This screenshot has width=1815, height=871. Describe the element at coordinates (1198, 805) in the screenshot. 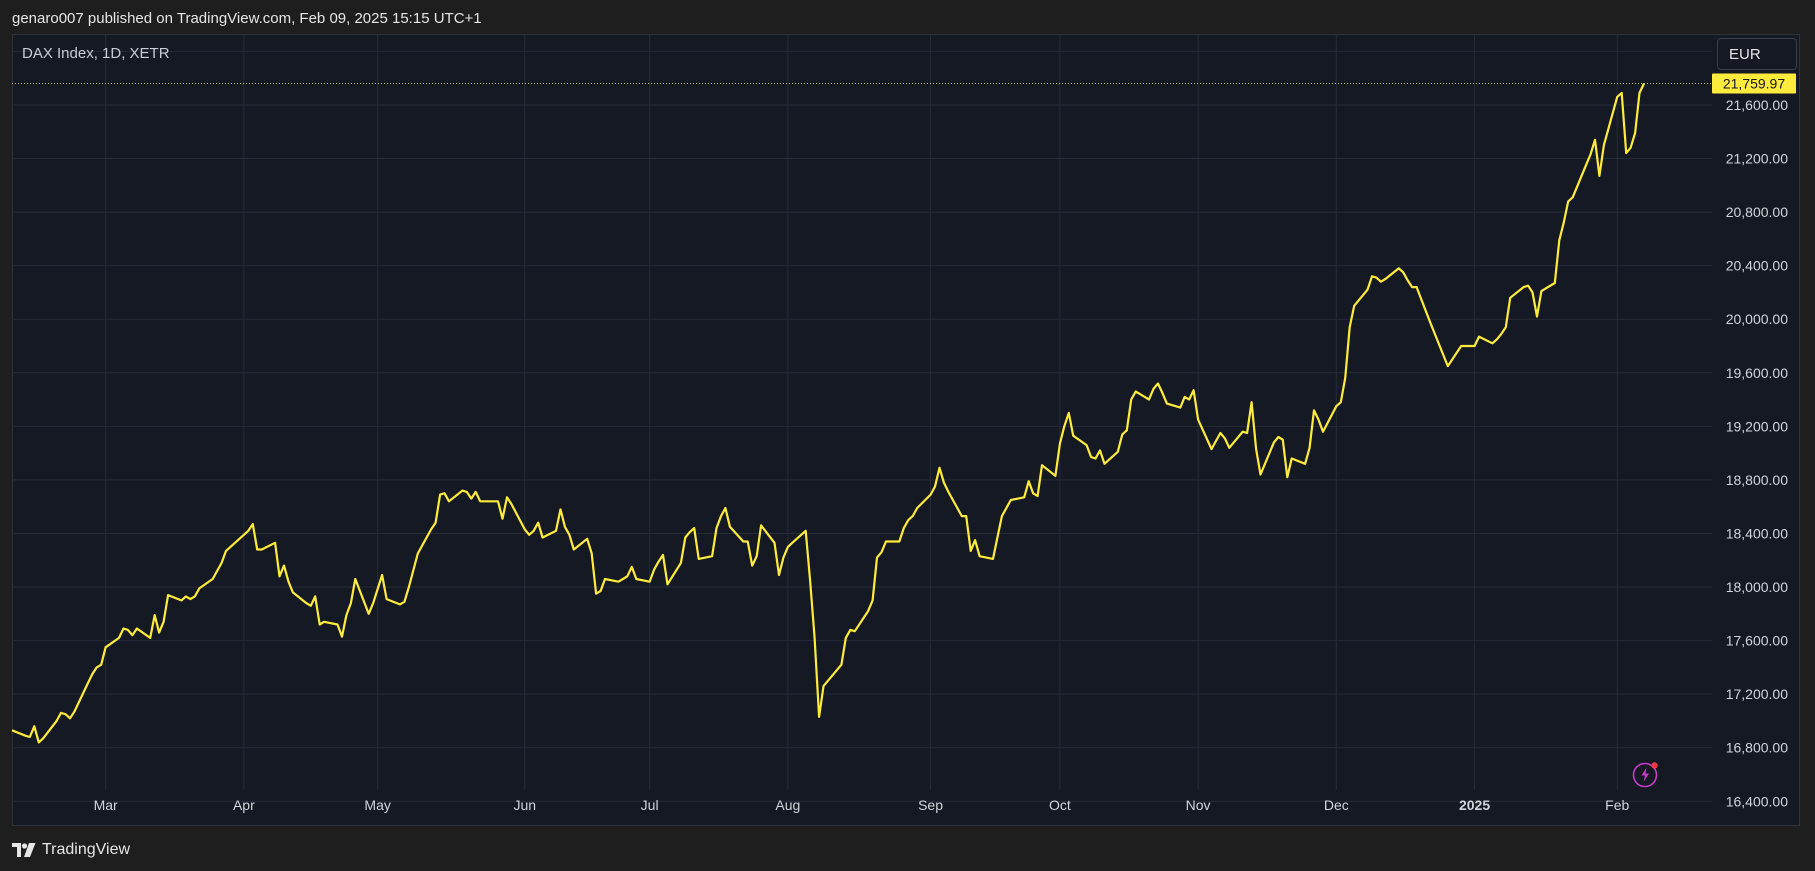

I see `x-tick-label: Nov` at that location.